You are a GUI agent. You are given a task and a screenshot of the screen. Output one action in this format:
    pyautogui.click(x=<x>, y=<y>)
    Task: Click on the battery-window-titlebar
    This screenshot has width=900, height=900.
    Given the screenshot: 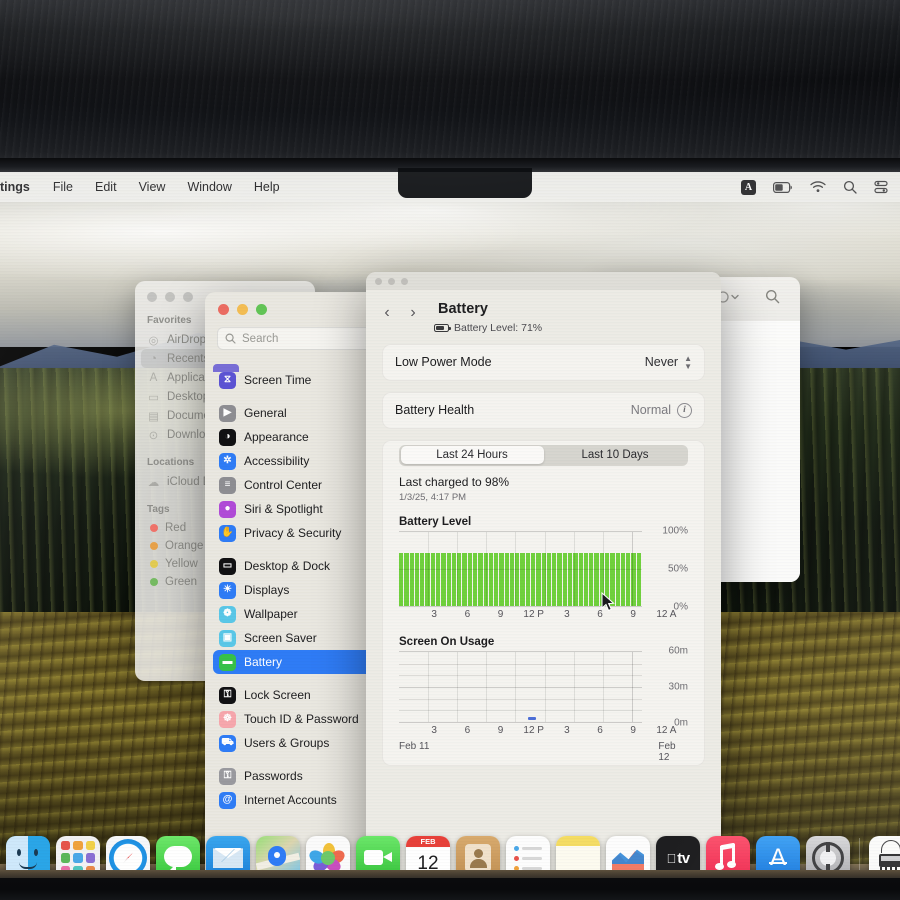 What is the action you would take?
    pyautogui.click(x=543, y=281)
    